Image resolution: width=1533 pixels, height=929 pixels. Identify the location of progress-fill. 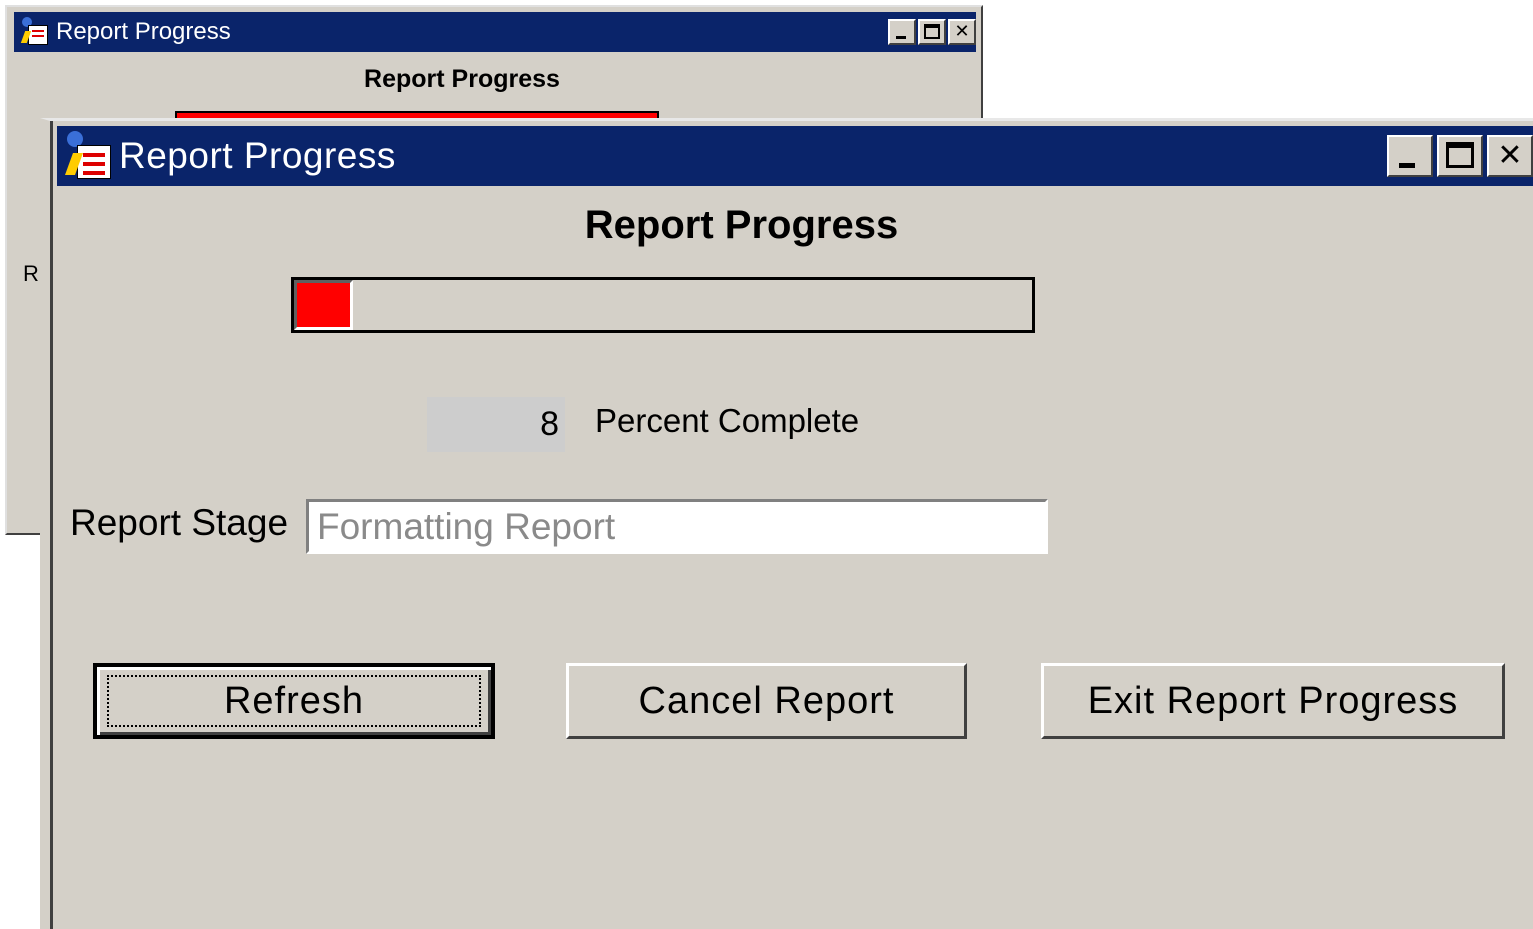
(324, 305).